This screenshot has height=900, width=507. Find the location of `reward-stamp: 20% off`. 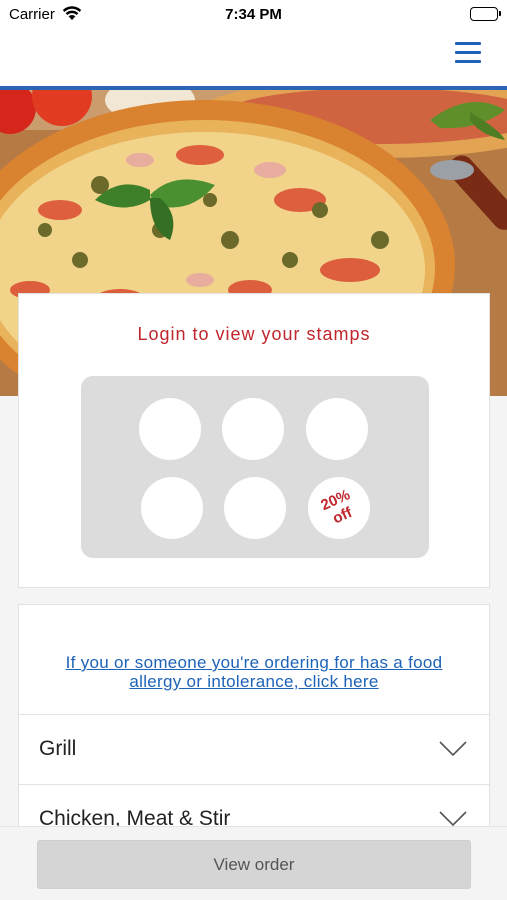

reward-stamp: 20% off is located at coordinates (339, 508).